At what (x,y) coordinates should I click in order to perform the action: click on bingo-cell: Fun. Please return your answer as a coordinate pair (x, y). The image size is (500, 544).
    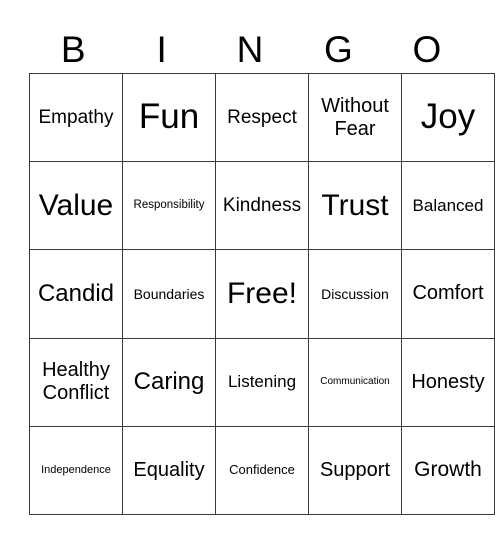
    Looking at the image, I should click on (169, 117).